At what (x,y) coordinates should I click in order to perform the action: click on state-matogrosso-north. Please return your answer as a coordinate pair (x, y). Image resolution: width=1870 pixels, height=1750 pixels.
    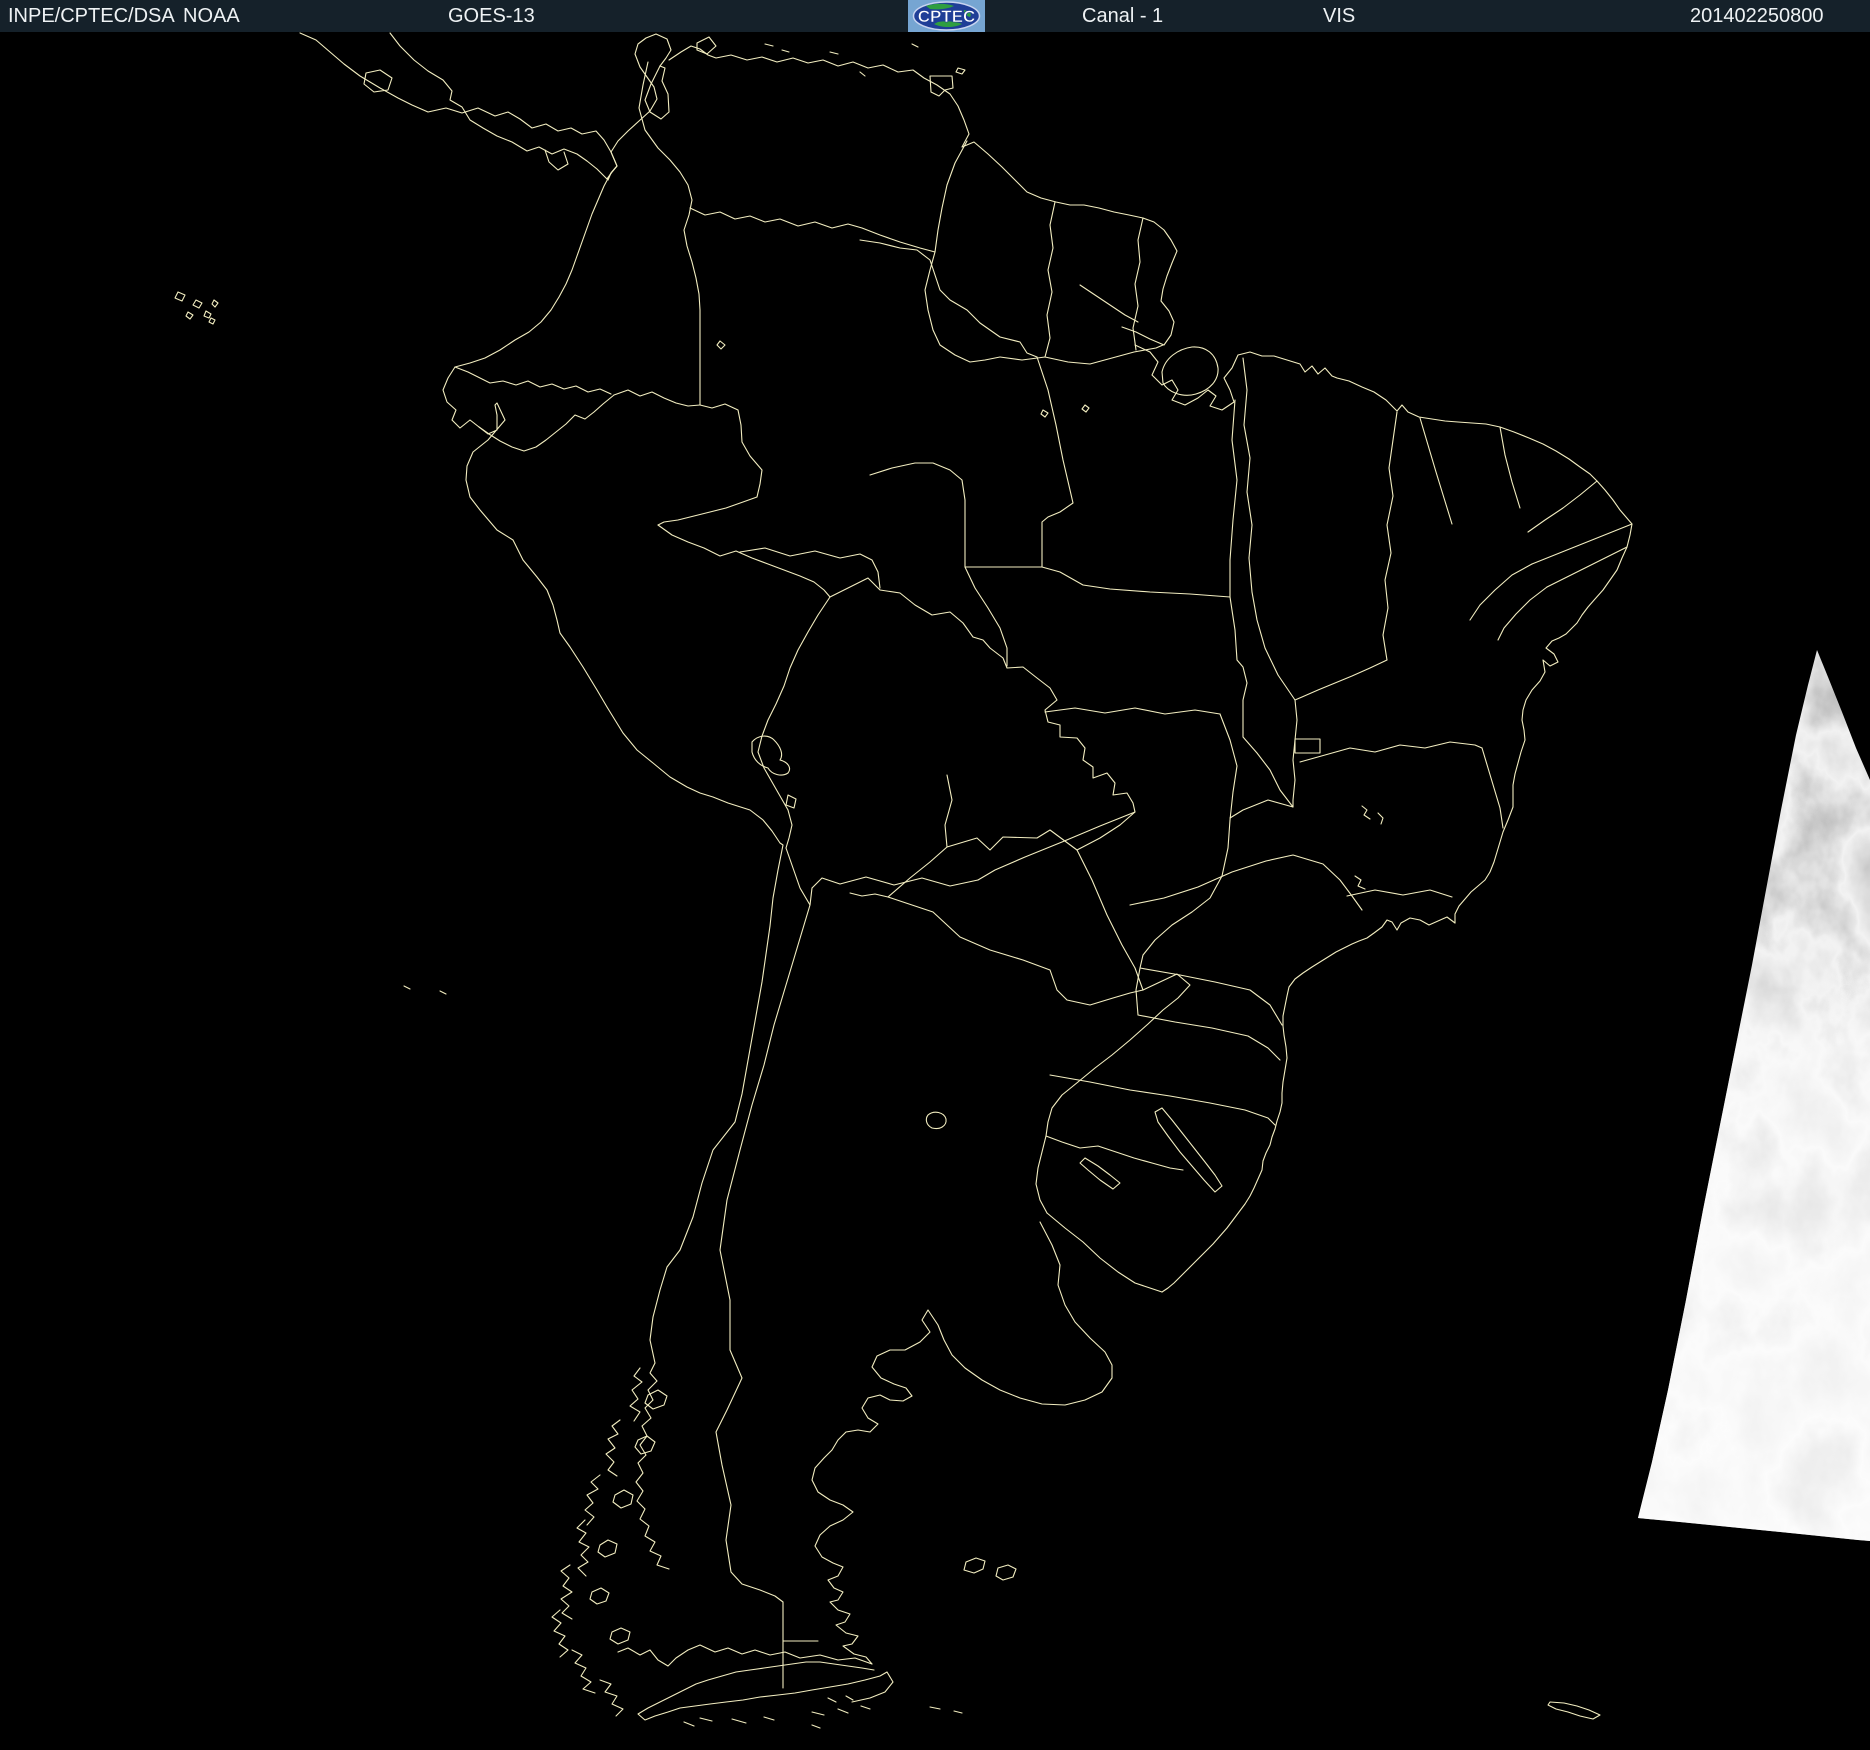
    Looking at the image, I should click on (1097, 582).